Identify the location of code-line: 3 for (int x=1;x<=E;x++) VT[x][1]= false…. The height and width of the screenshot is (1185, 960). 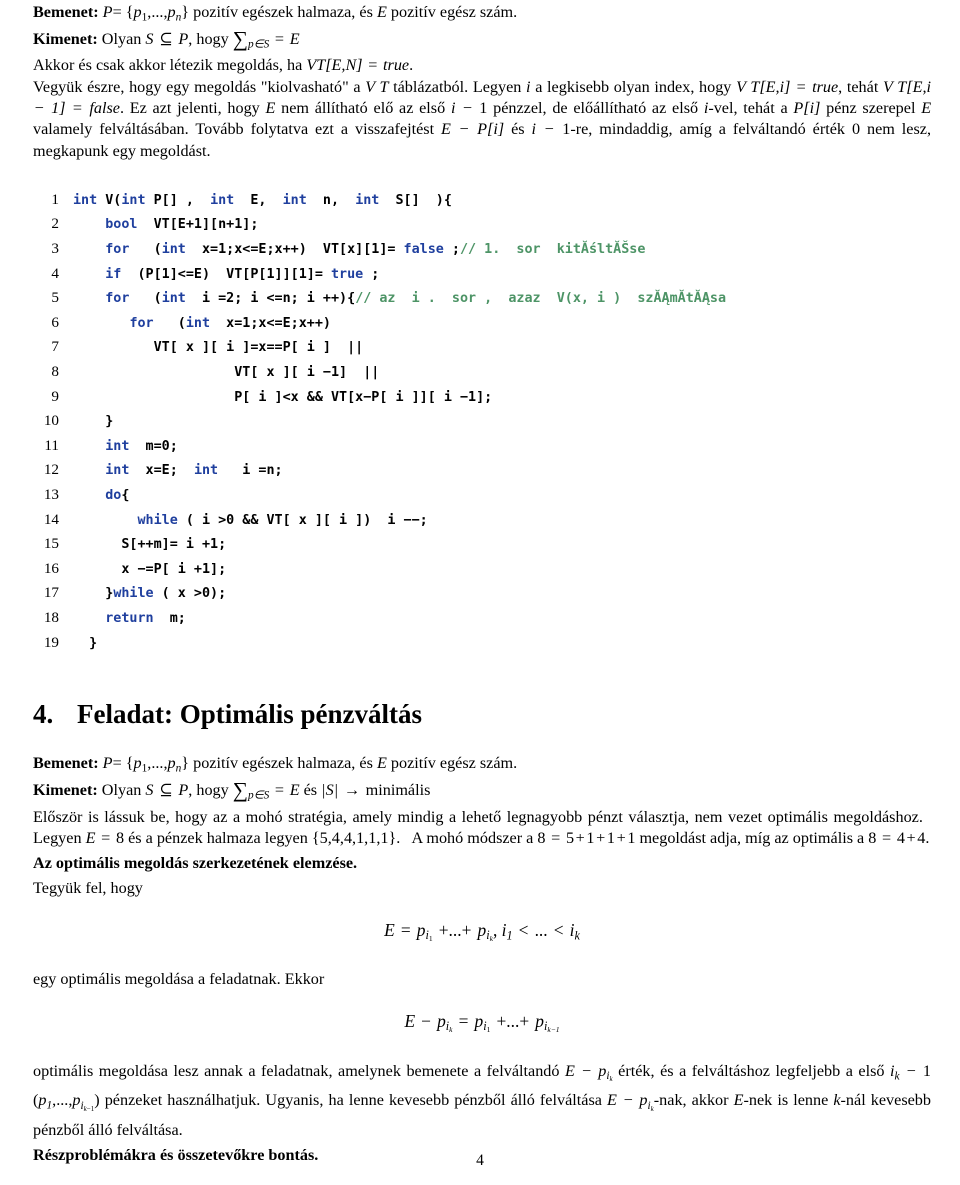
(482, 249).